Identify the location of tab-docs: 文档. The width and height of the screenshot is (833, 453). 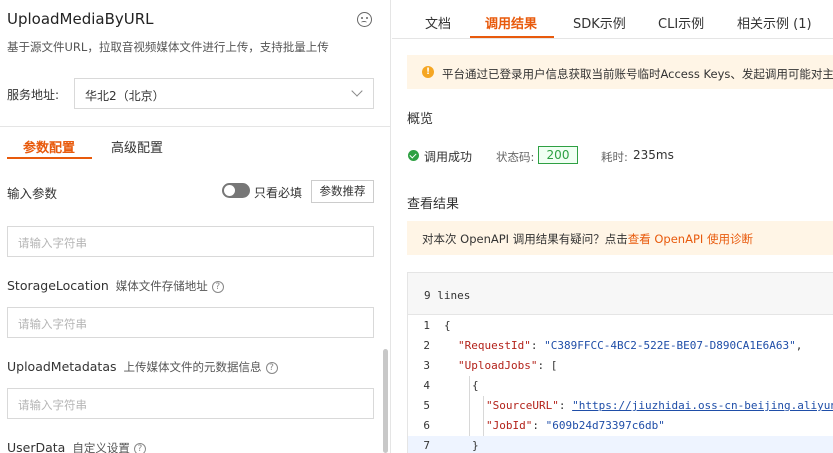
(438, 22).